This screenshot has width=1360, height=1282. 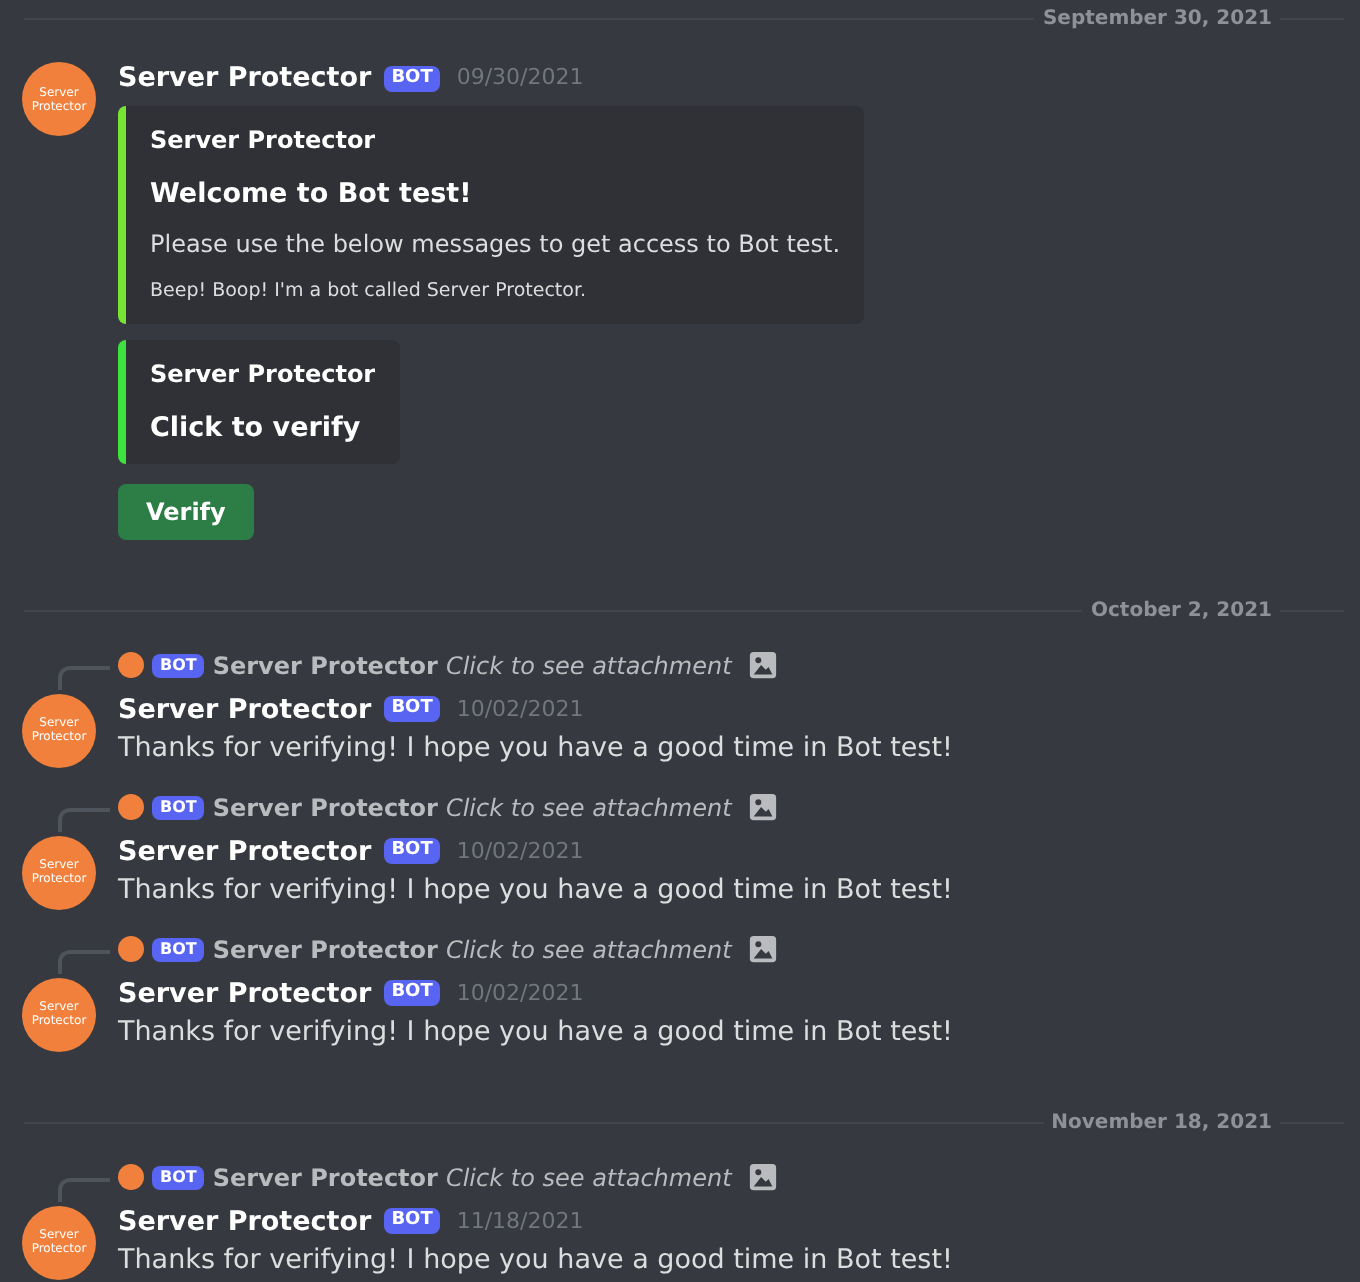 I want to click on date-divider-label: September 30, 2021, so click(x=1157, y=20).